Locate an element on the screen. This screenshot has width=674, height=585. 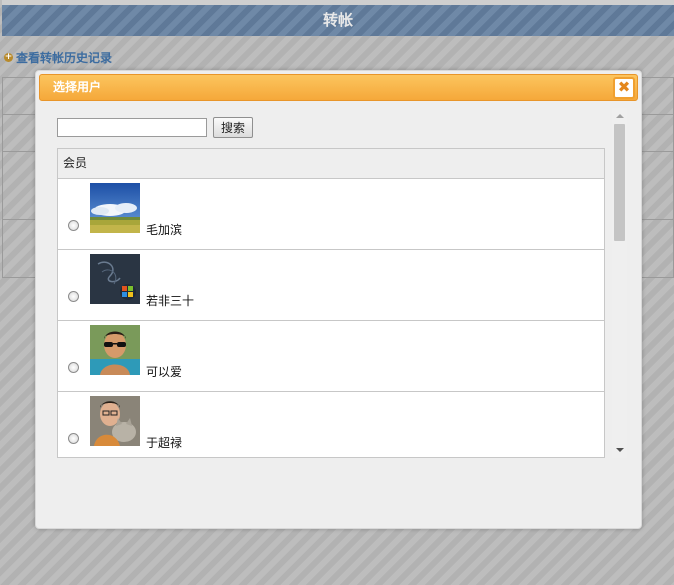
list-item: 可以爱 is located at coordinates (331, 356).